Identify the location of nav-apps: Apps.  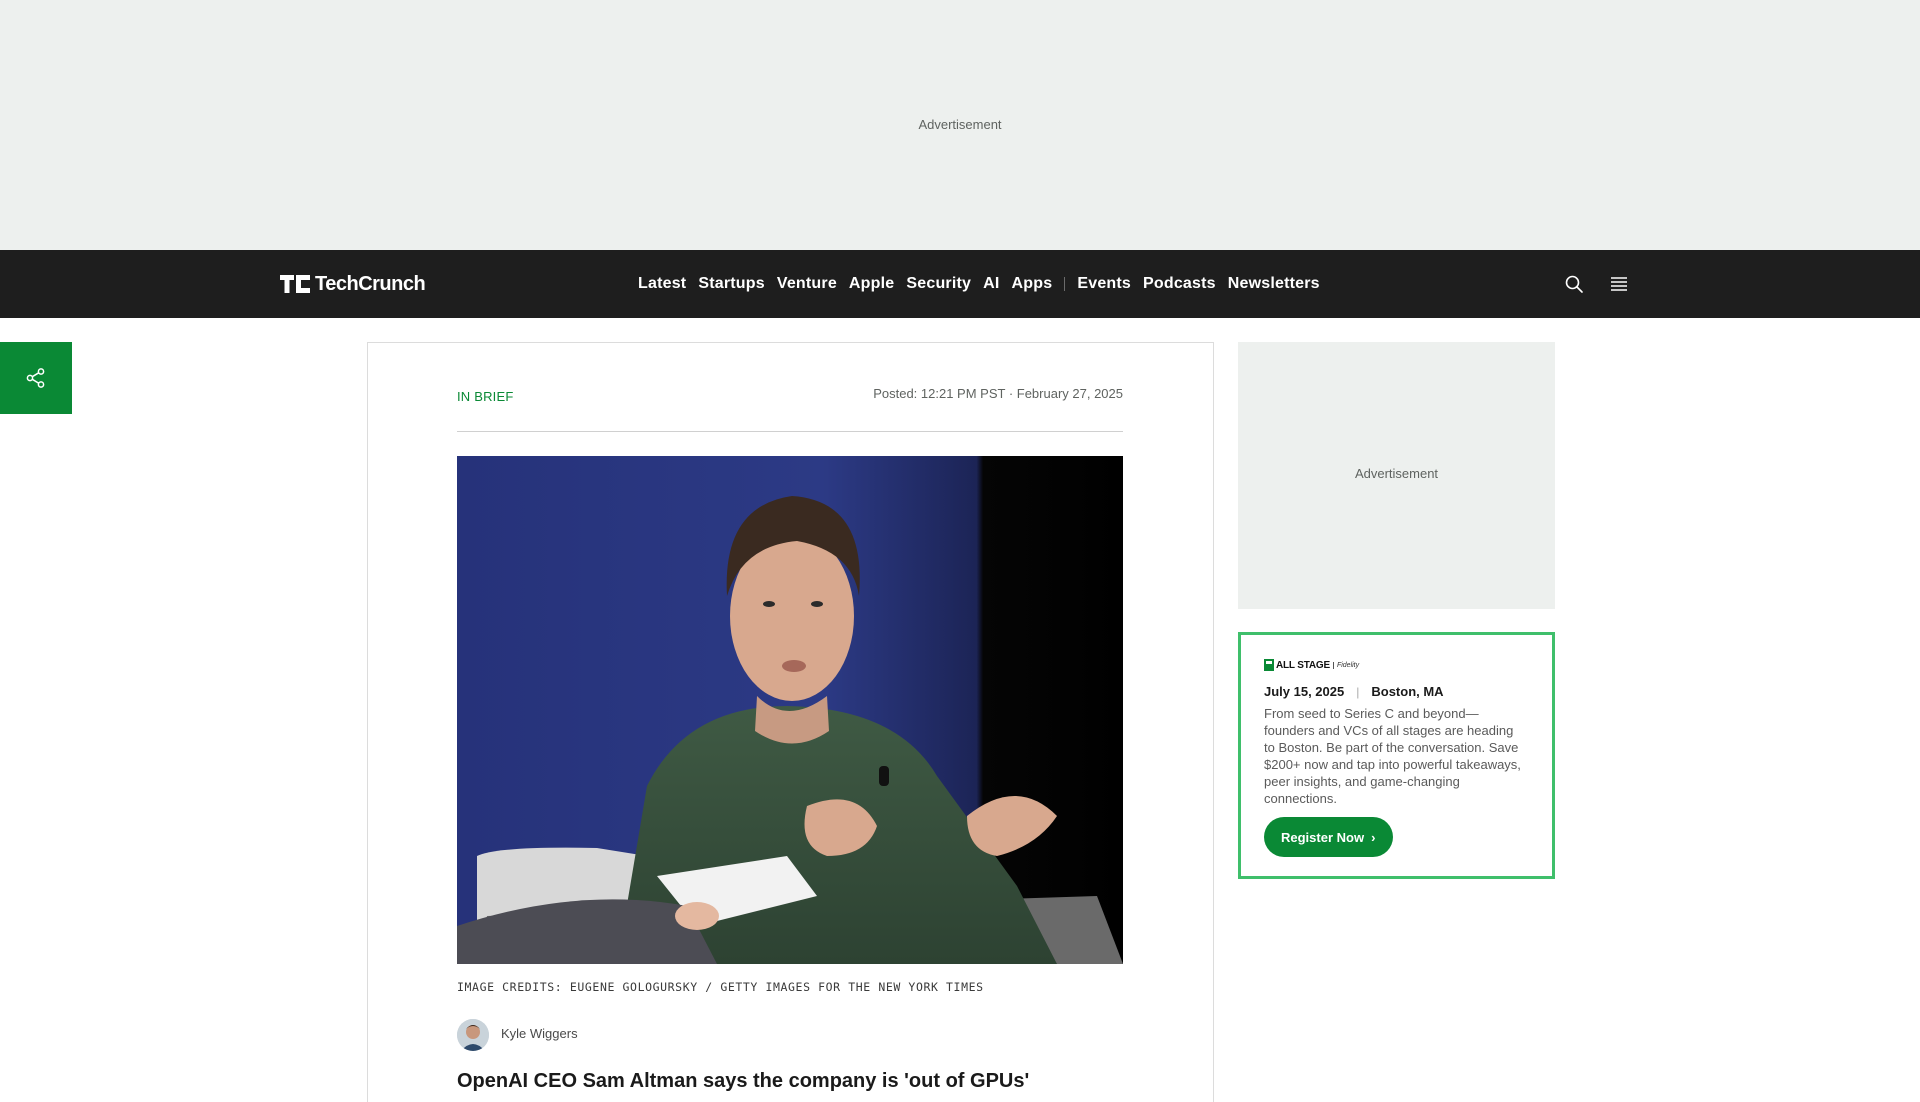
(1032, 284).